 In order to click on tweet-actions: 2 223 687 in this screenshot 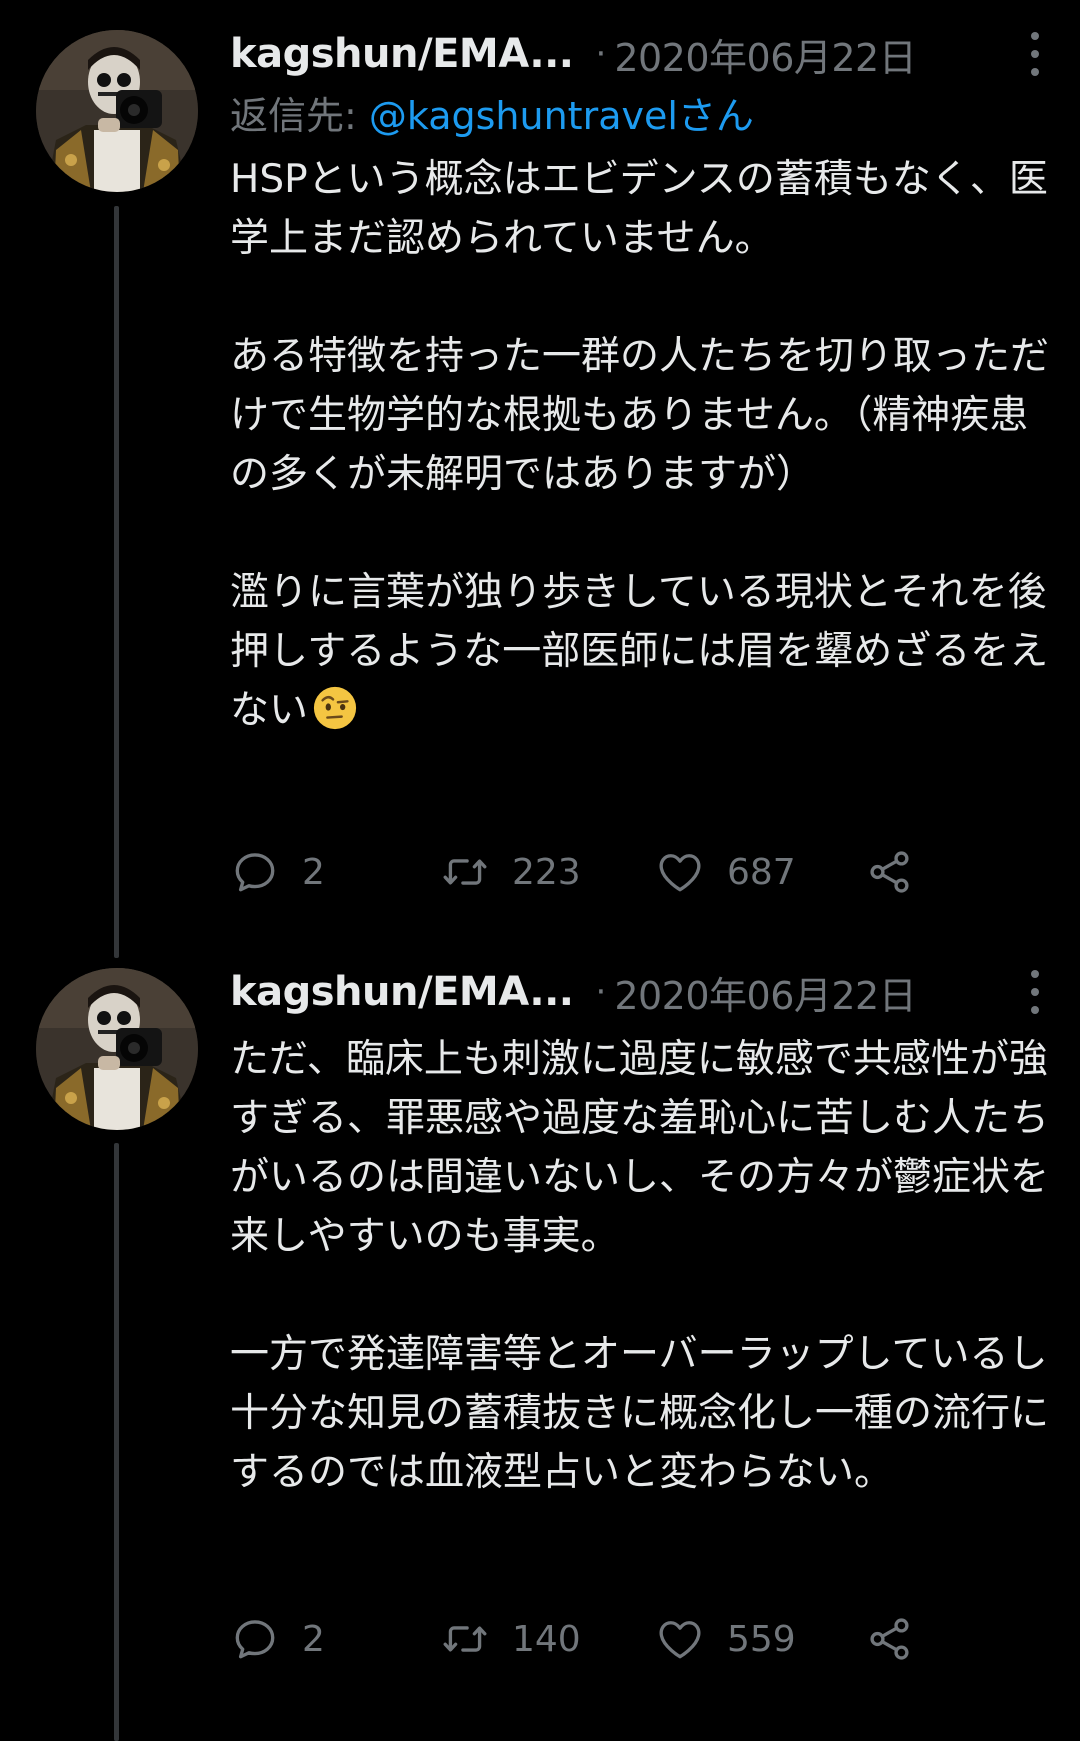, I will do `click(580, 872)`.